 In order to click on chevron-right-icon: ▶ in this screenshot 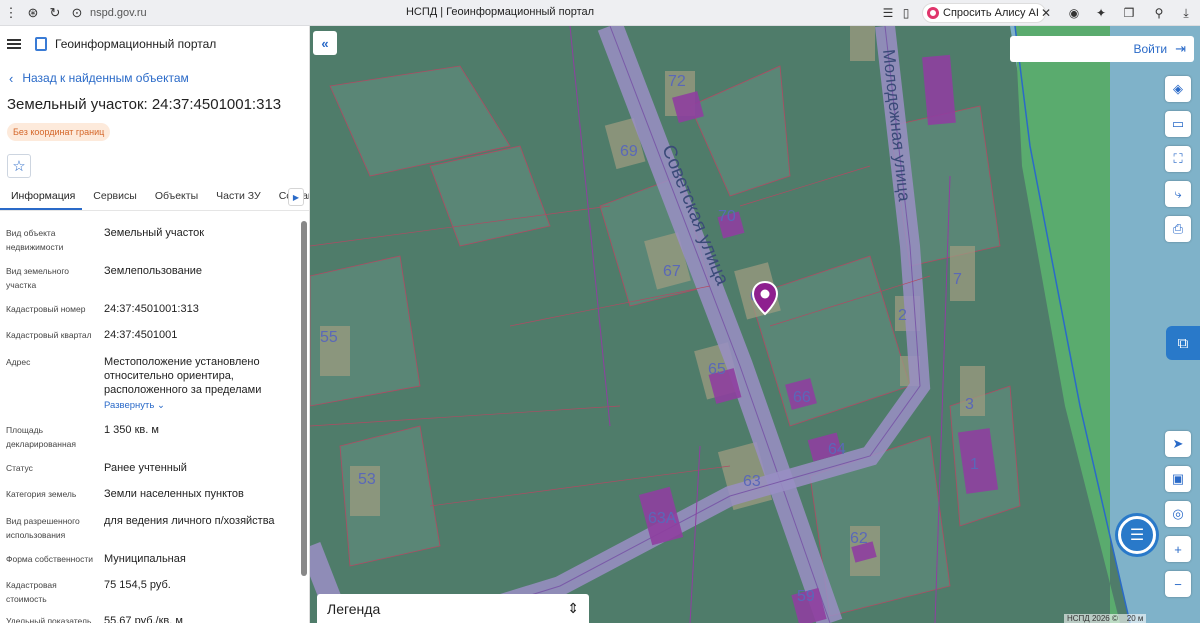, I will do `click(296, 197)`.